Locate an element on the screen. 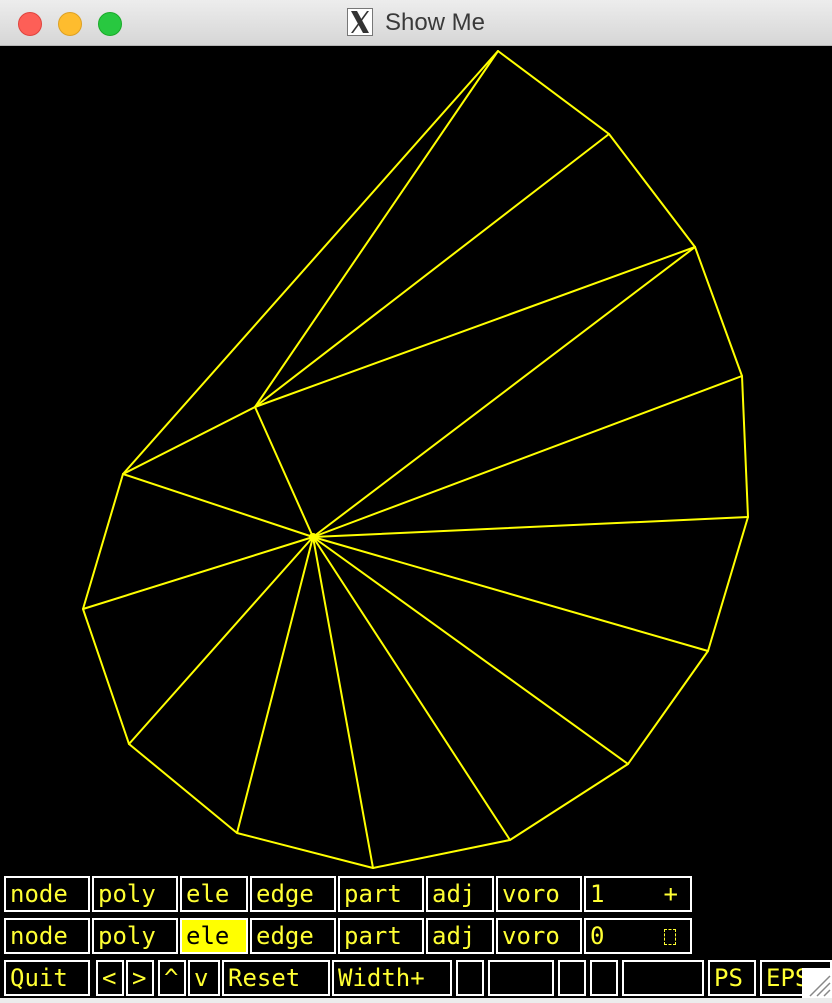 The image size is (832, 1003). row1-node-button: node is located at coordinates (47, 894).